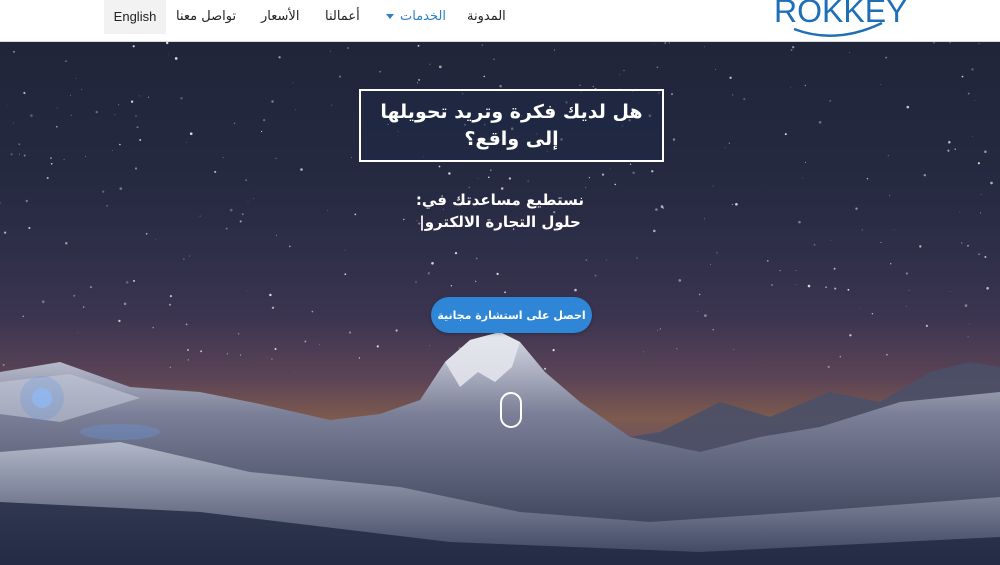 The image size is (1000, 565). I want to click on nav-services: الخدمات, so click(416, 16).